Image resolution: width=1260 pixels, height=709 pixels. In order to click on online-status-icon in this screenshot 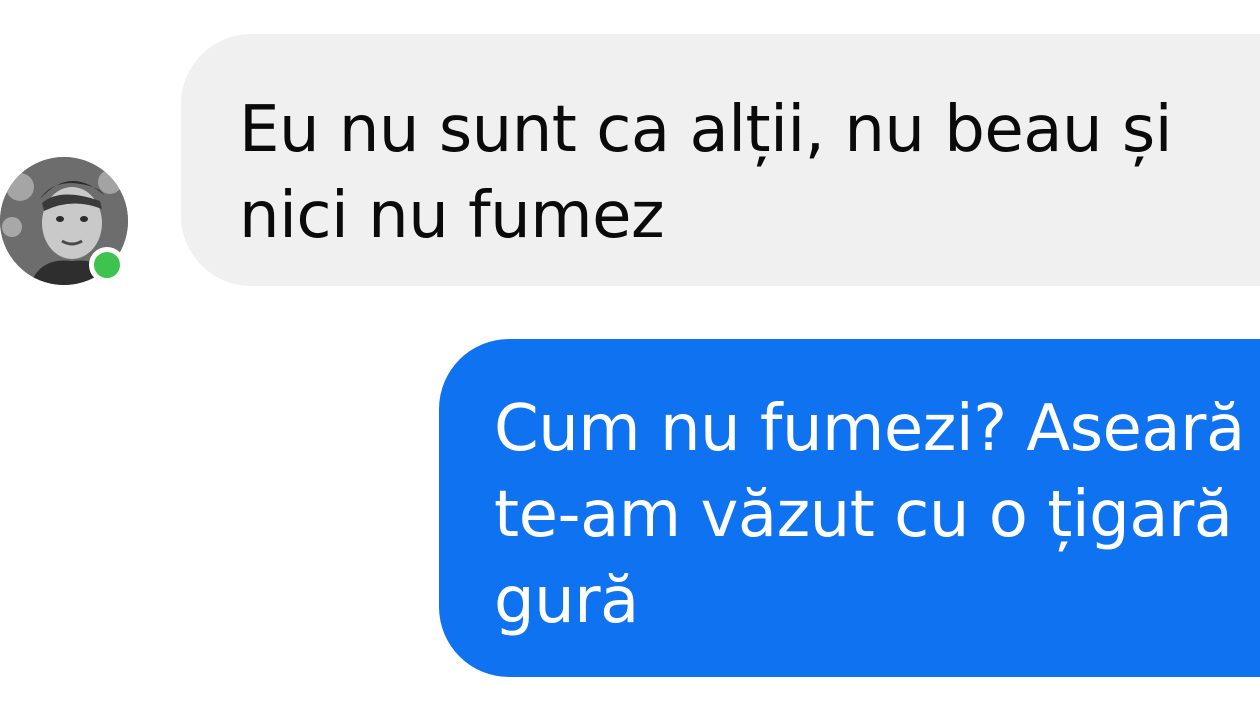, I will do `click(107, 265)`.